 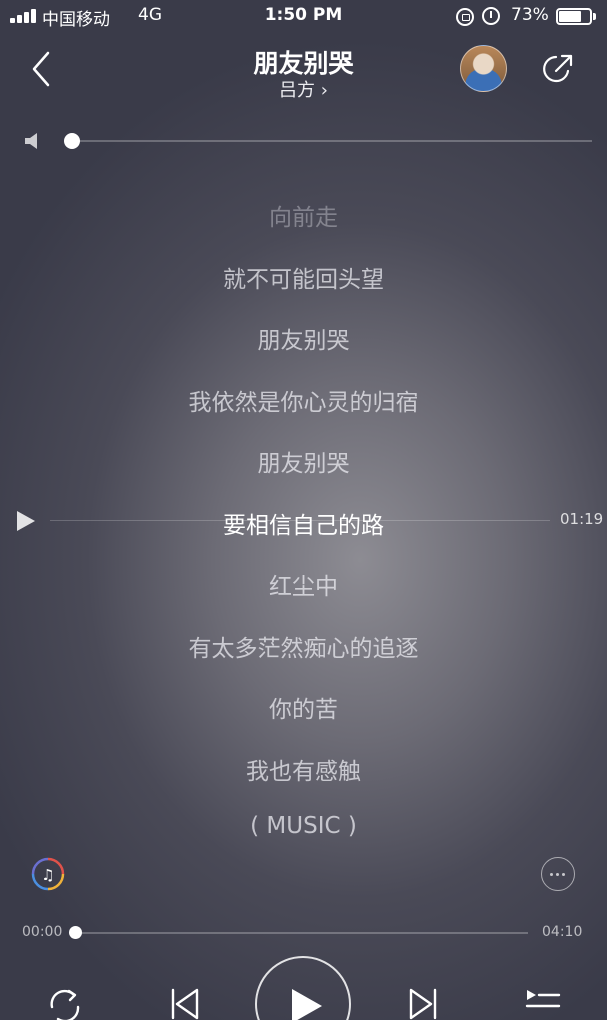 I want to click on progress-slider, so click(x=301, y=933).